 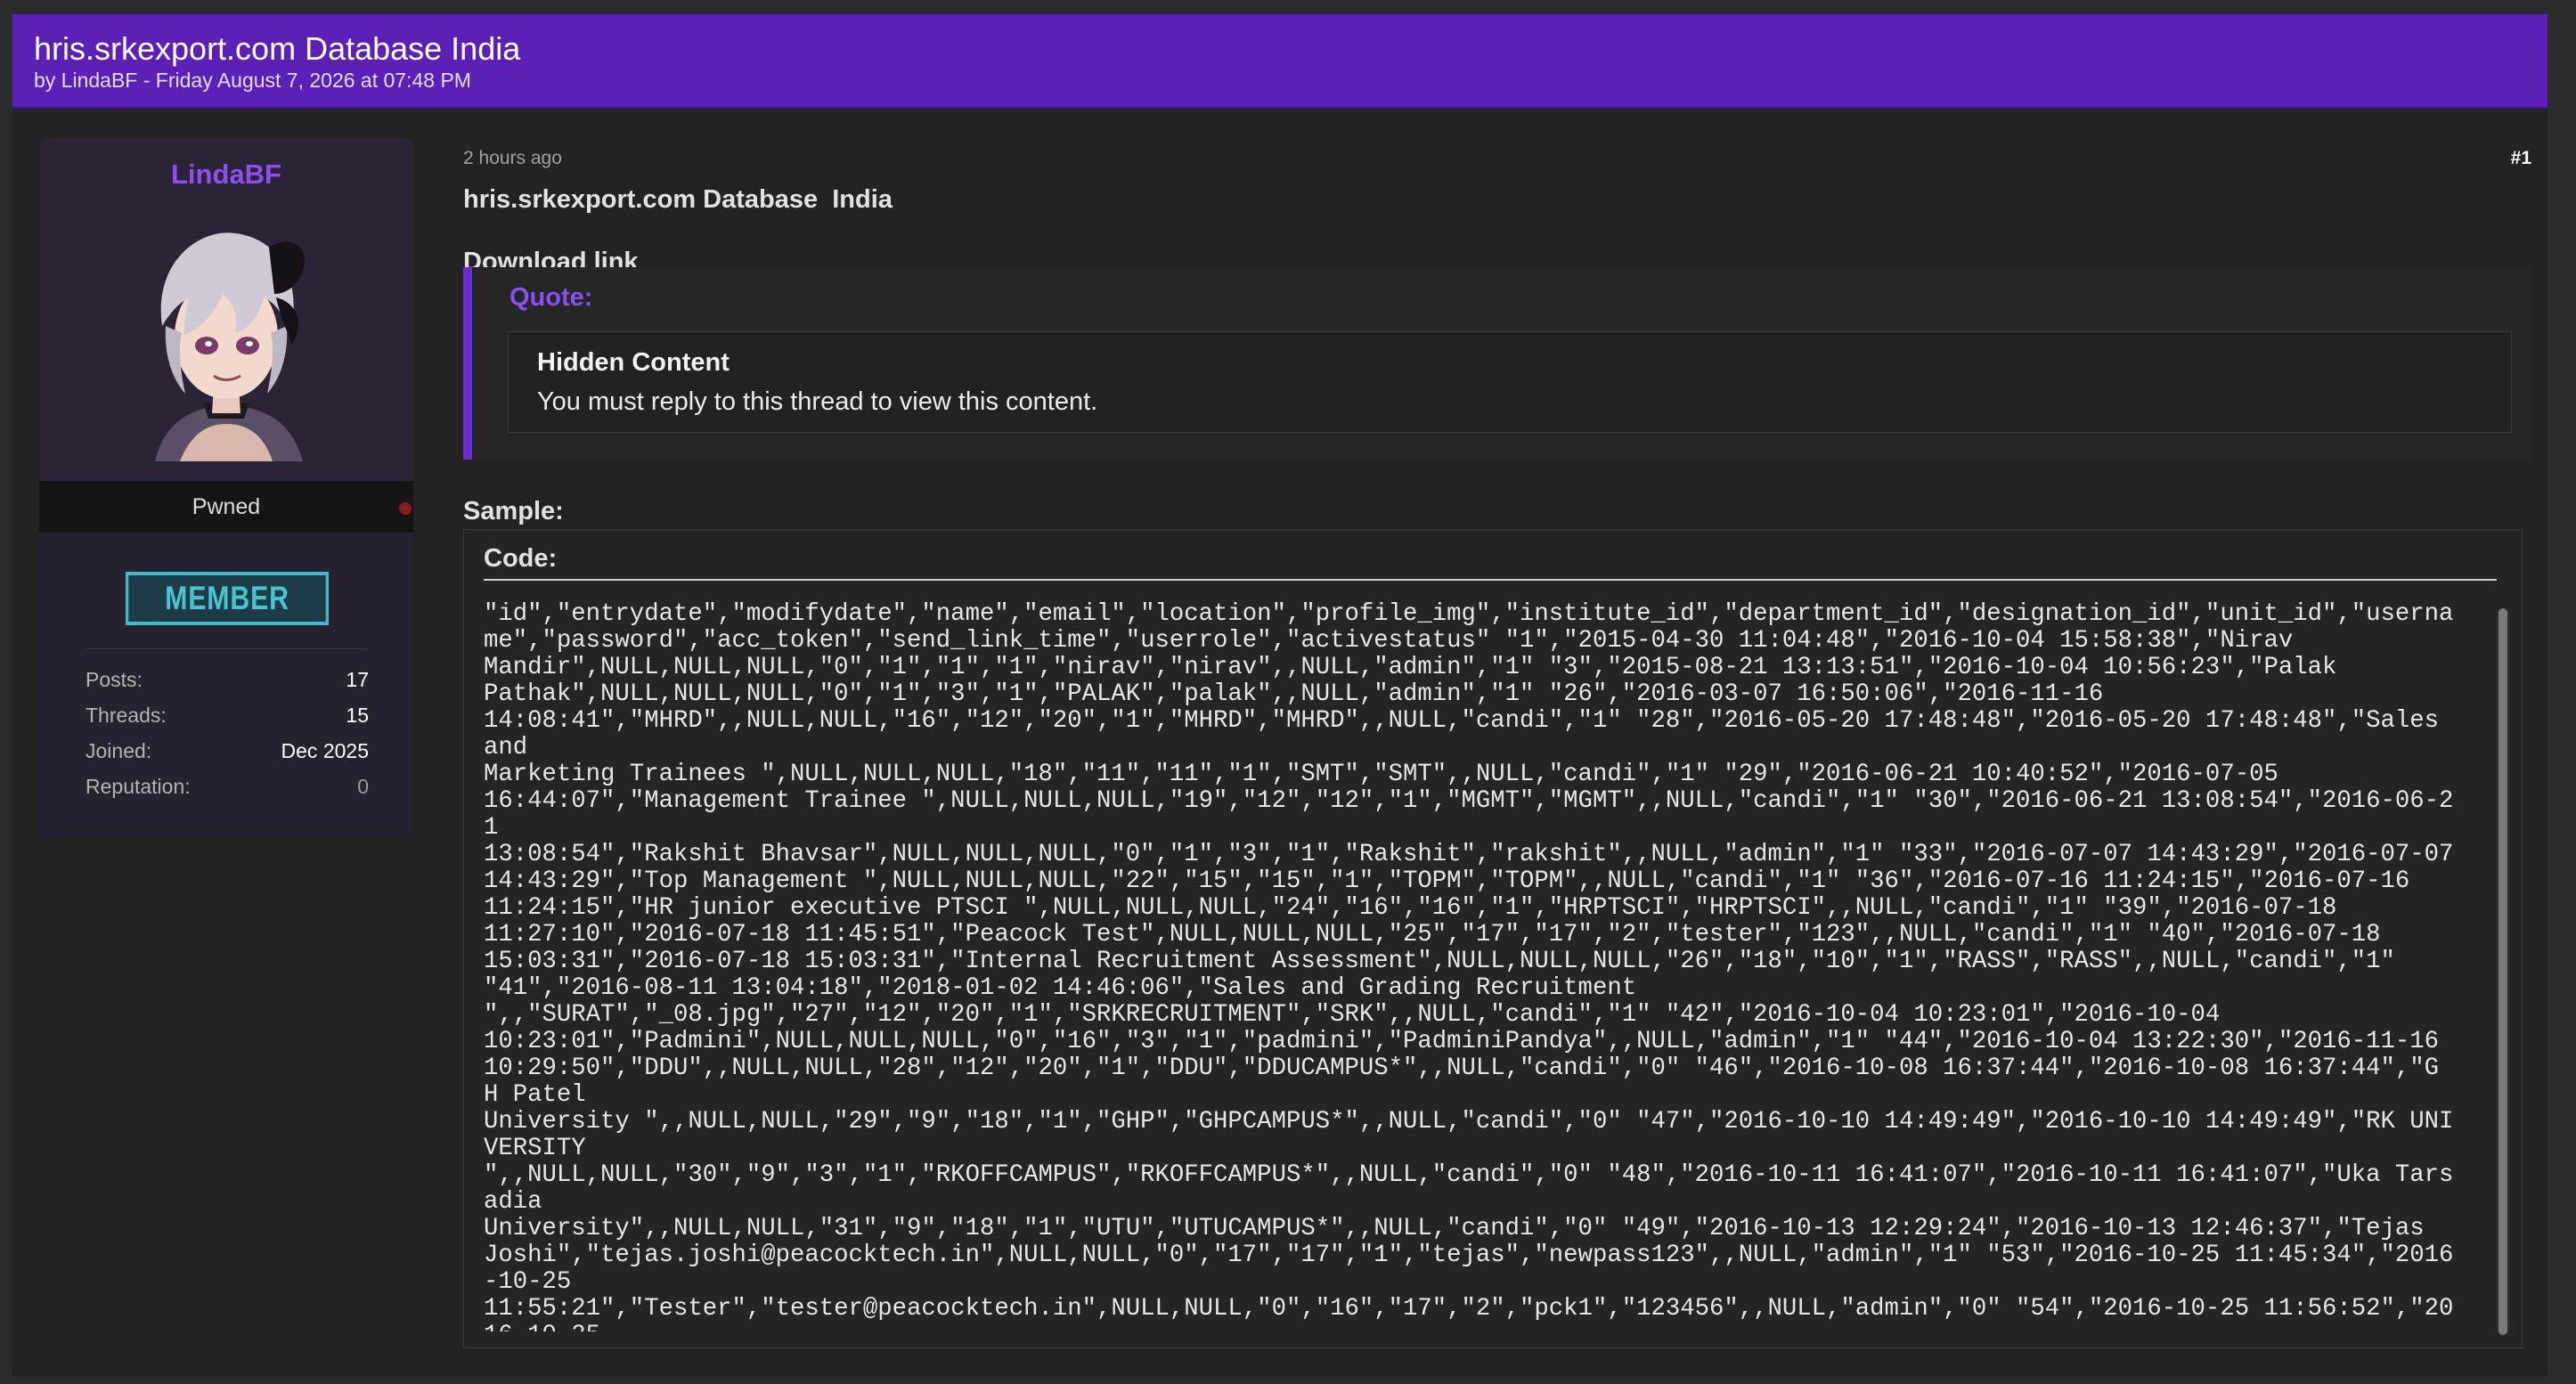 What do you see at coordinates (277, 48) in the screenshot?
I see `thread-title: hris.srkexport.com Database India` at bounding box center [277, 48].